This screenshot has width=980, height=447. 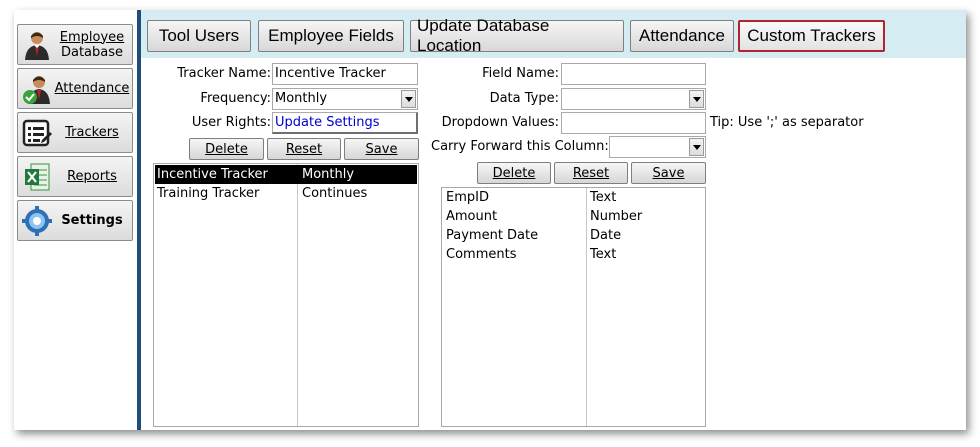 I want to click on trackers-icon, so click(x=37, y=133).